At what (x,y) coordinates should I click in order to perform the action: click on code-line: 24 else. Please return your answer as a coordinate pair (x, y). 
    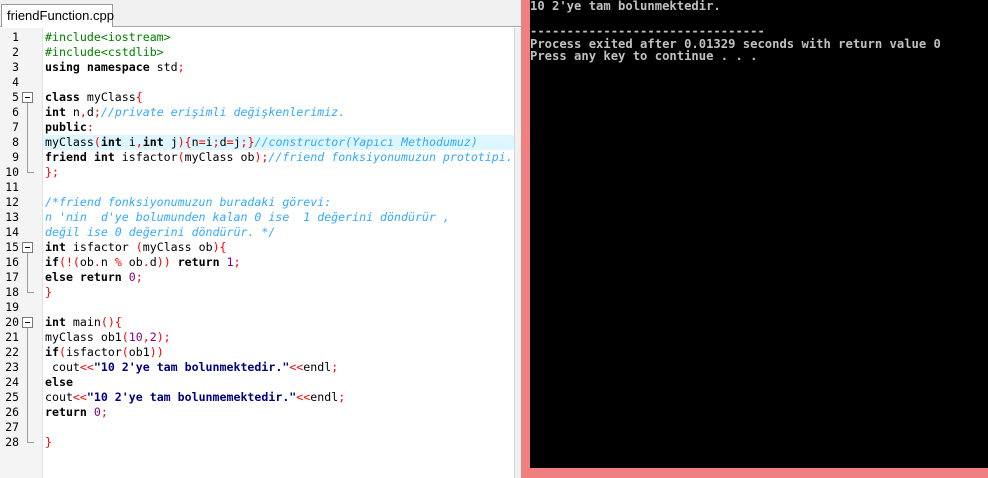
    Looking at the image, I should click on (257, 382).